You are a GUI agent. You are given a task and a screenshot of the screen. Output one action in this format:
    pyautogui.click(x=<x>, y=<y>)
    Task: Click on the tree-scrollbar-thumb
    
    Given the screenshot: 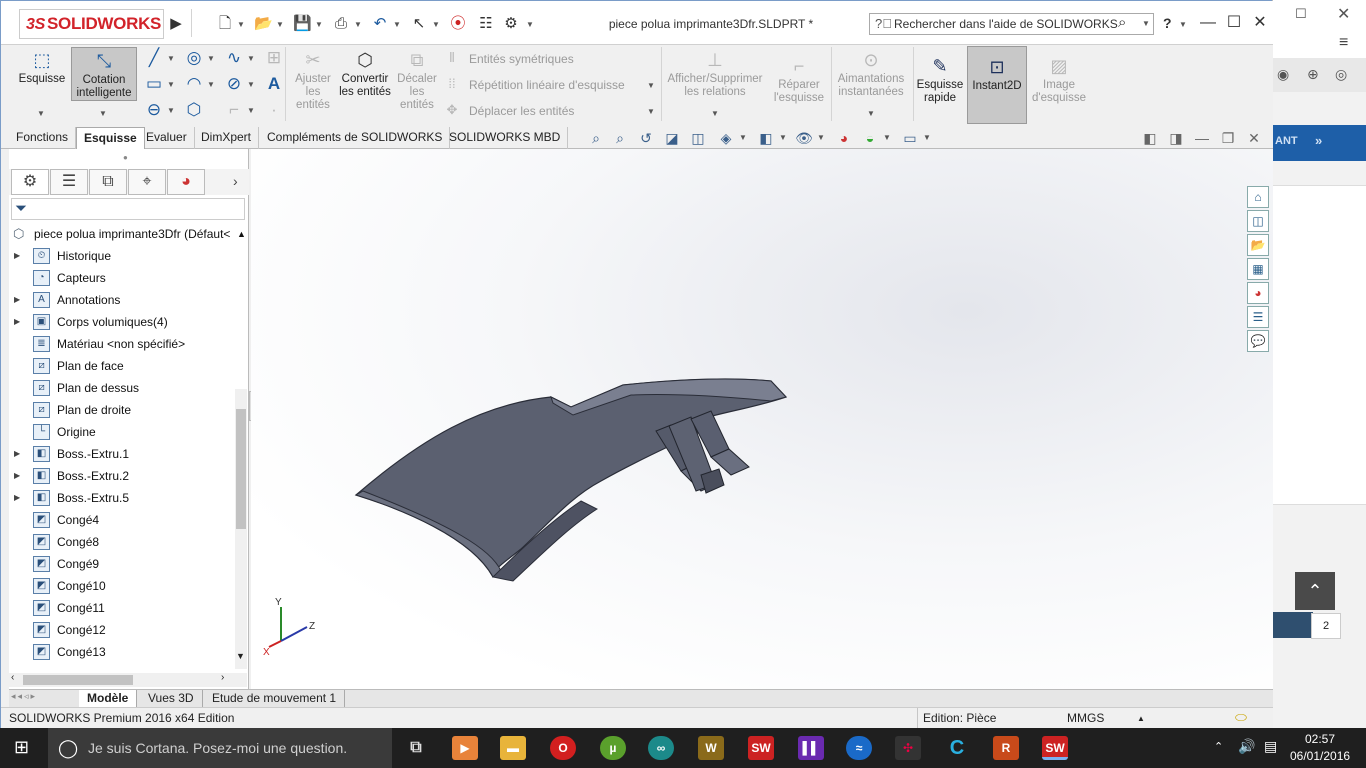 What is the action you would take?
    pyautogui.click(x=241, y=469)
    